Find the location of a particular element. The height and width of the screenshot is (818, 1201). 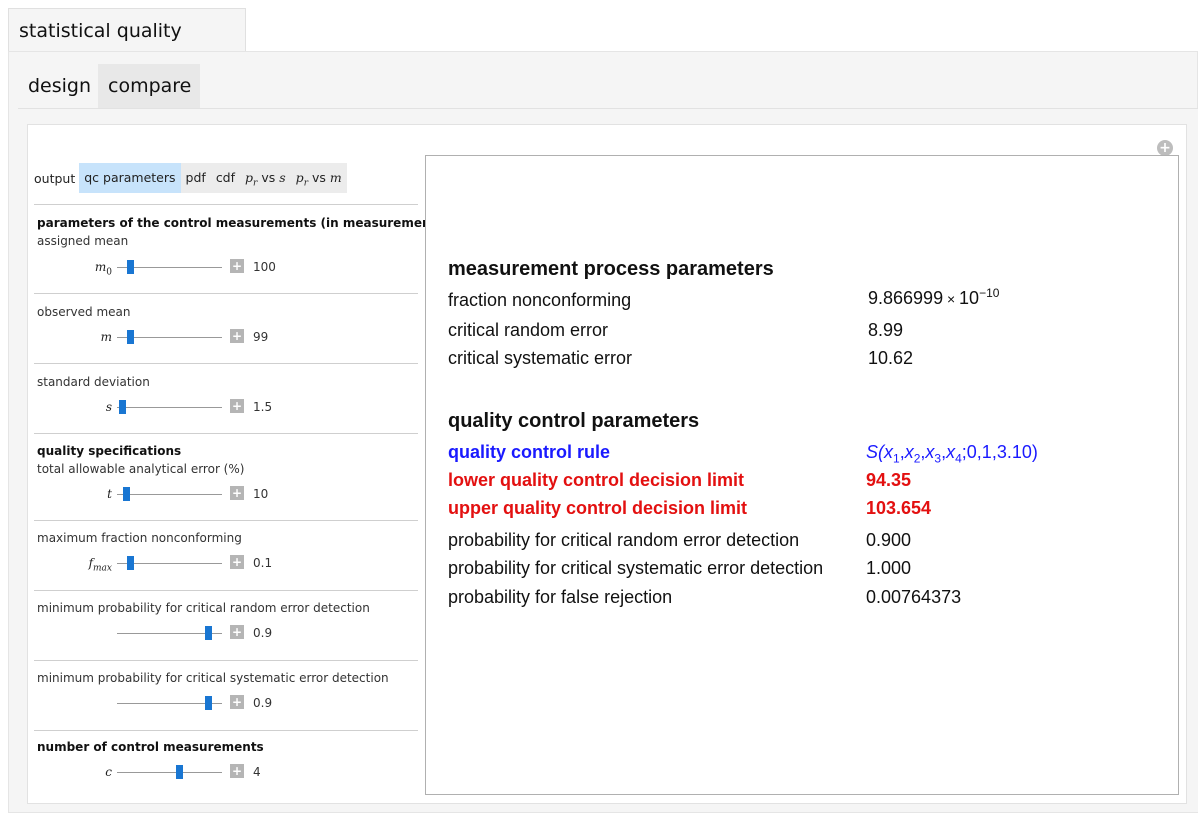

assigned-mean-expand-icon: + is located at coordinates (237, 266).